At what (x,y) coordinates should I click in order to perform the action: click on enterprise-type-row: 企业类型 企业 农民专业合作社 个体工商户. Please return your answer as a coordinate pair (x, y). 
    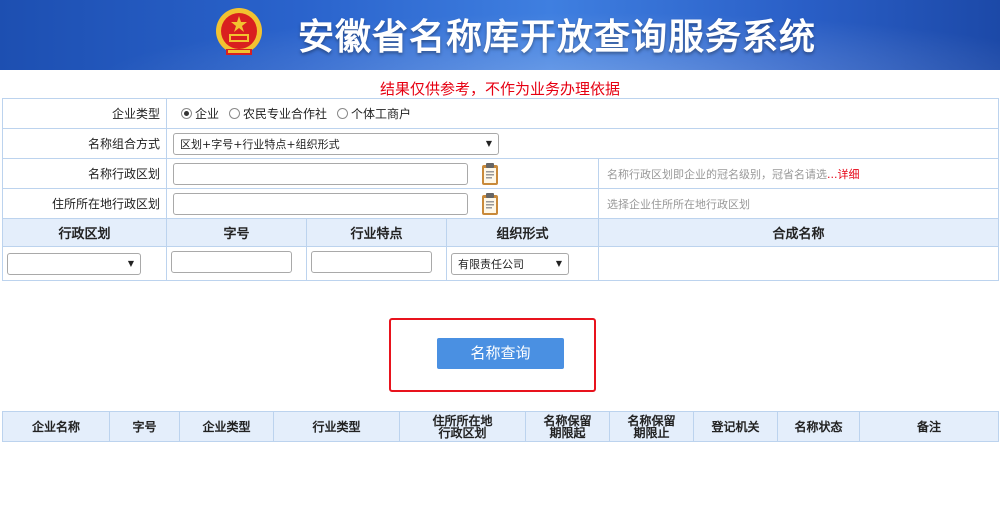
    Looking at the image, I should click on (500, 113).